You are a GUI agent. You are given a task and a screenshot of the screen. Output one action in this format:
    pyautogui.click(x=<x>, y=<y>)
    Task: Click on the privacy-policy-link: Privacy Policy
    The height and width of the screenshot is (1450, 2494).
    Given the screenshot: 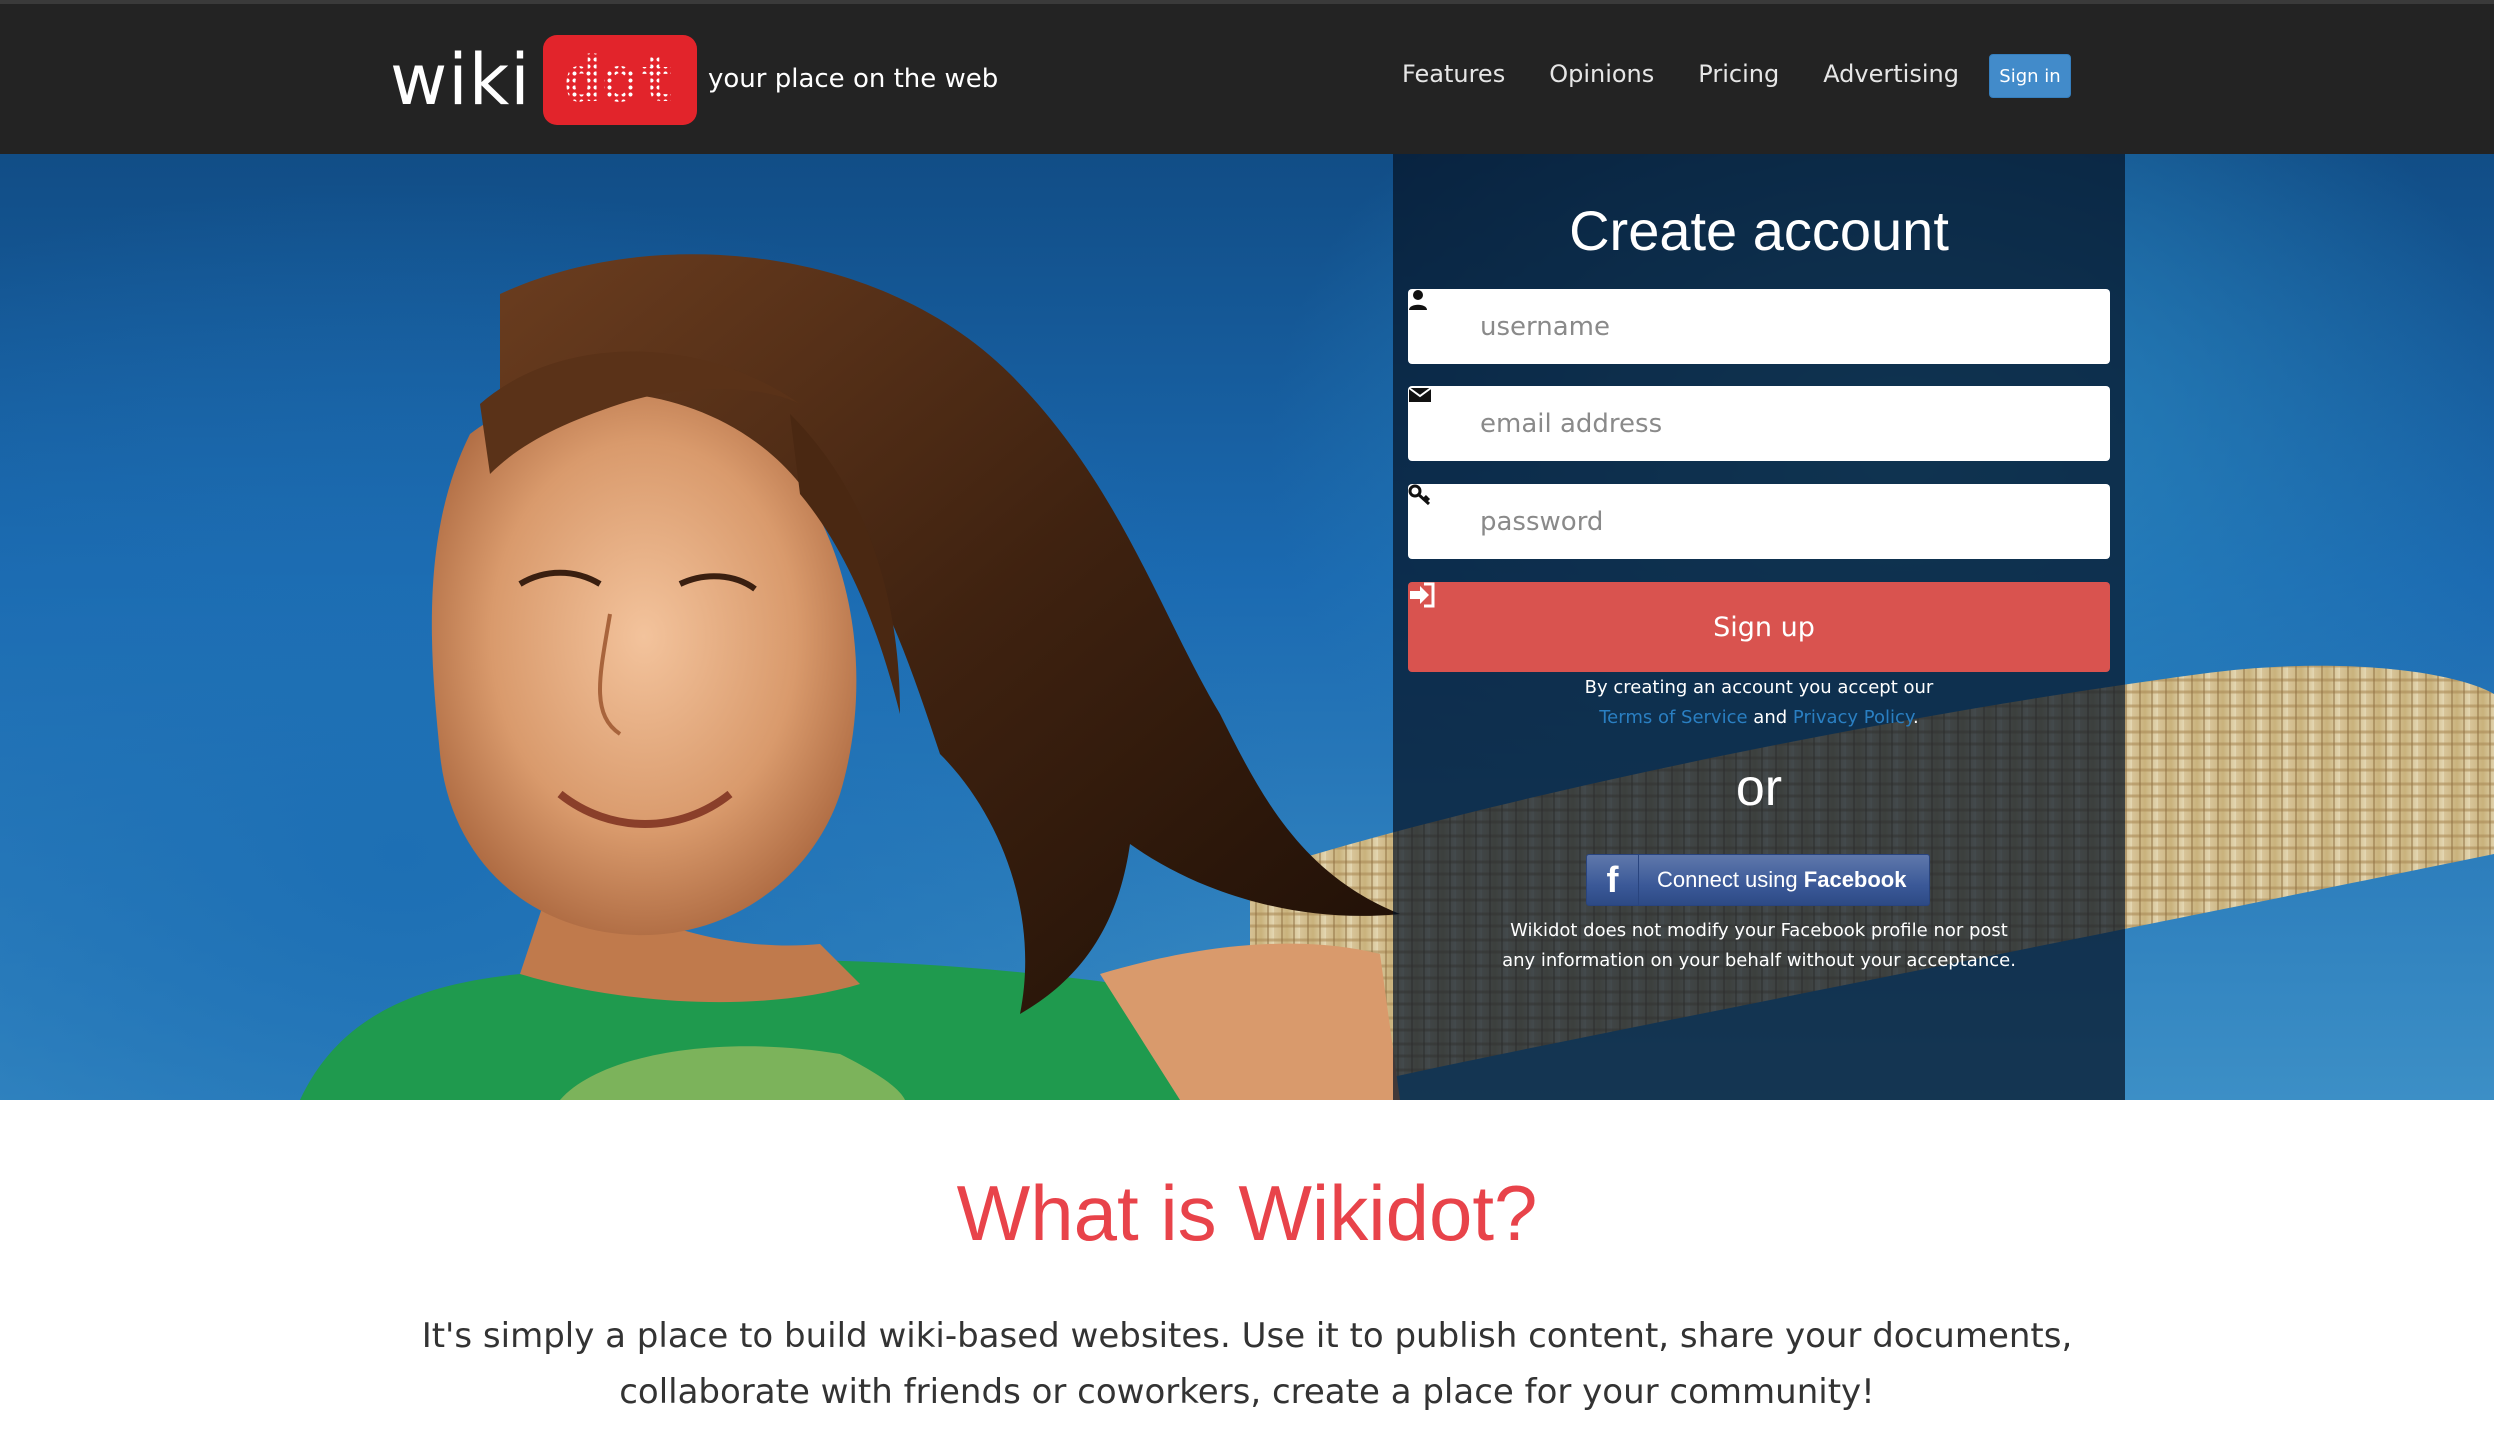 What is the action you would take?
    pyautogui.click(x=1853, y=717)
    